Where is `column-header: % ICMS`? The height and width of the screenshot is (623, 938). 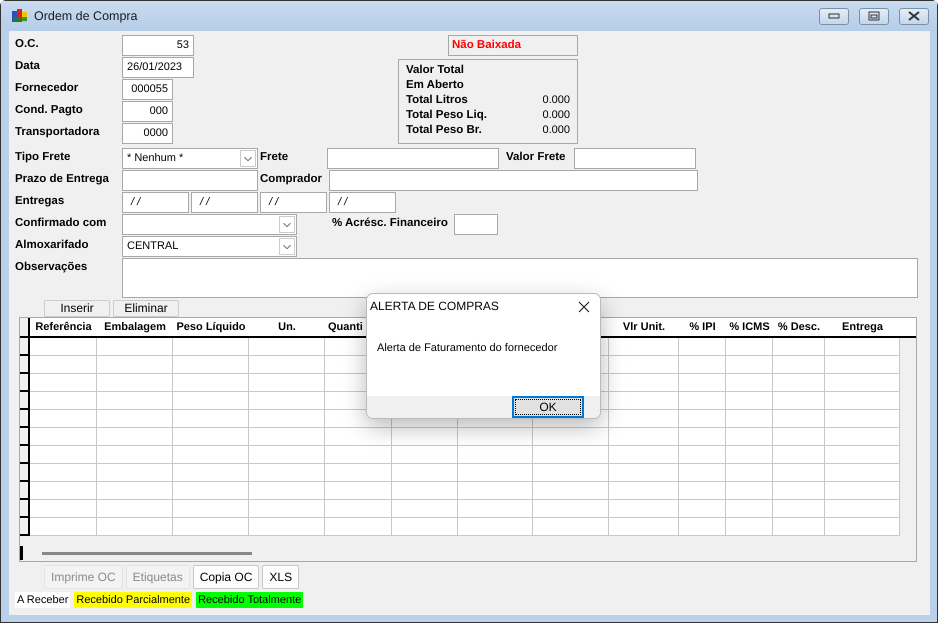 column-header: % ICMS is located at coordinates (749, 327).